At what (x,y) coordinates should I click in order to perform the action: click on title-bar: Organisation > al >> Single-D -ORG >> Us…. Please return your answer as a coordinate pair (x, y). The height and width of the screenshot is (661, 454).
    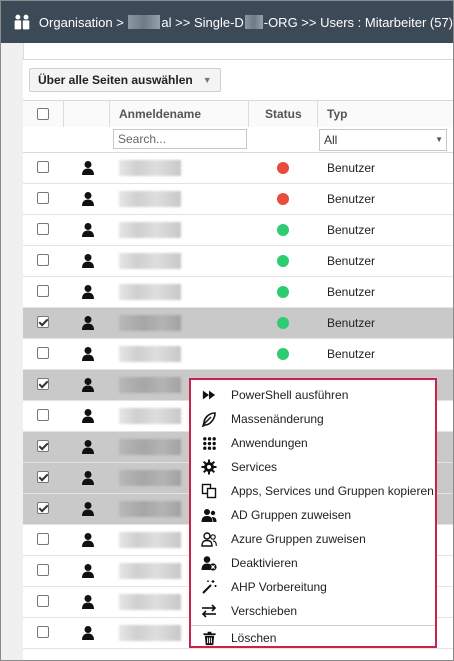
    Looking at the image, I should click on (227, 22).